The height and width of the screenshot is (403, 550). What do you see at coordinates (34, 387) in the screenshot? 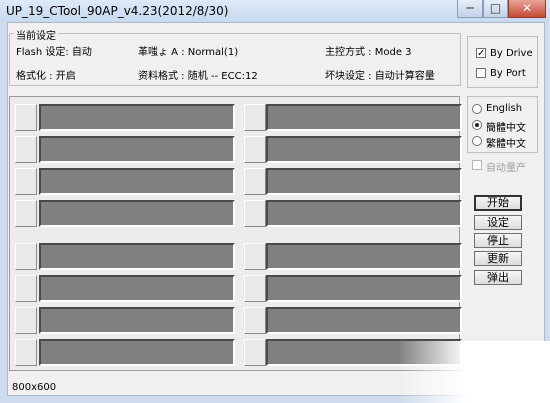
I see `resolution-label: 800x600` at bounding box center [34, 387].